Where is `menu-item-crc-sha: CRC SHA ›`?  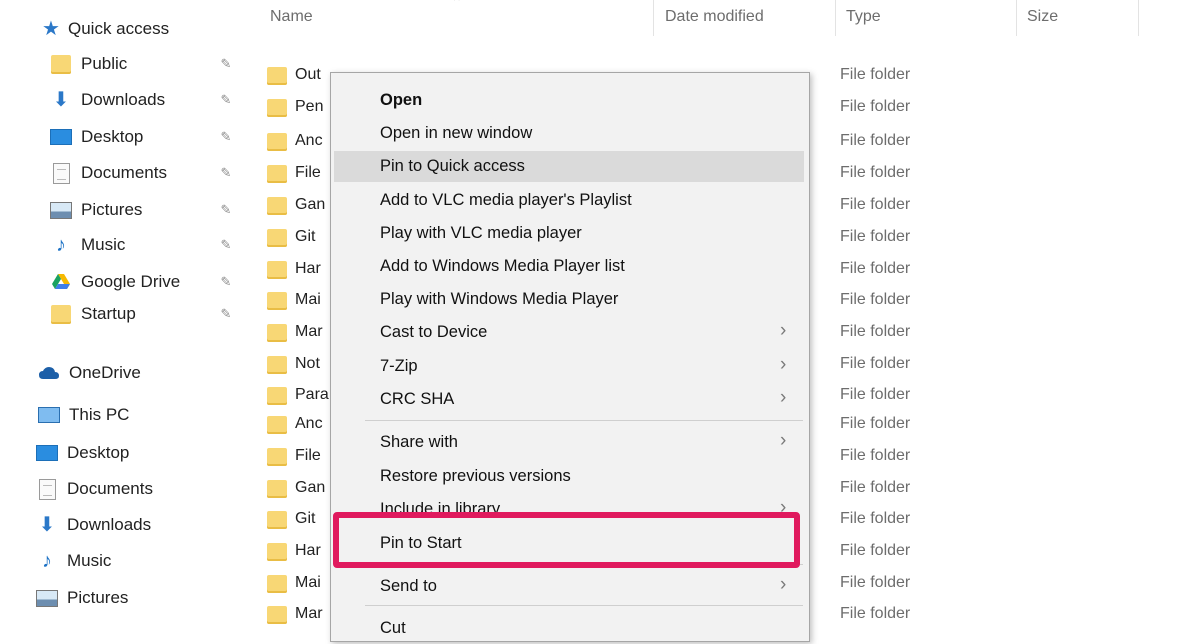
menu-item-crc-sha: CRC SHA › is located at coordinates (569, 399).